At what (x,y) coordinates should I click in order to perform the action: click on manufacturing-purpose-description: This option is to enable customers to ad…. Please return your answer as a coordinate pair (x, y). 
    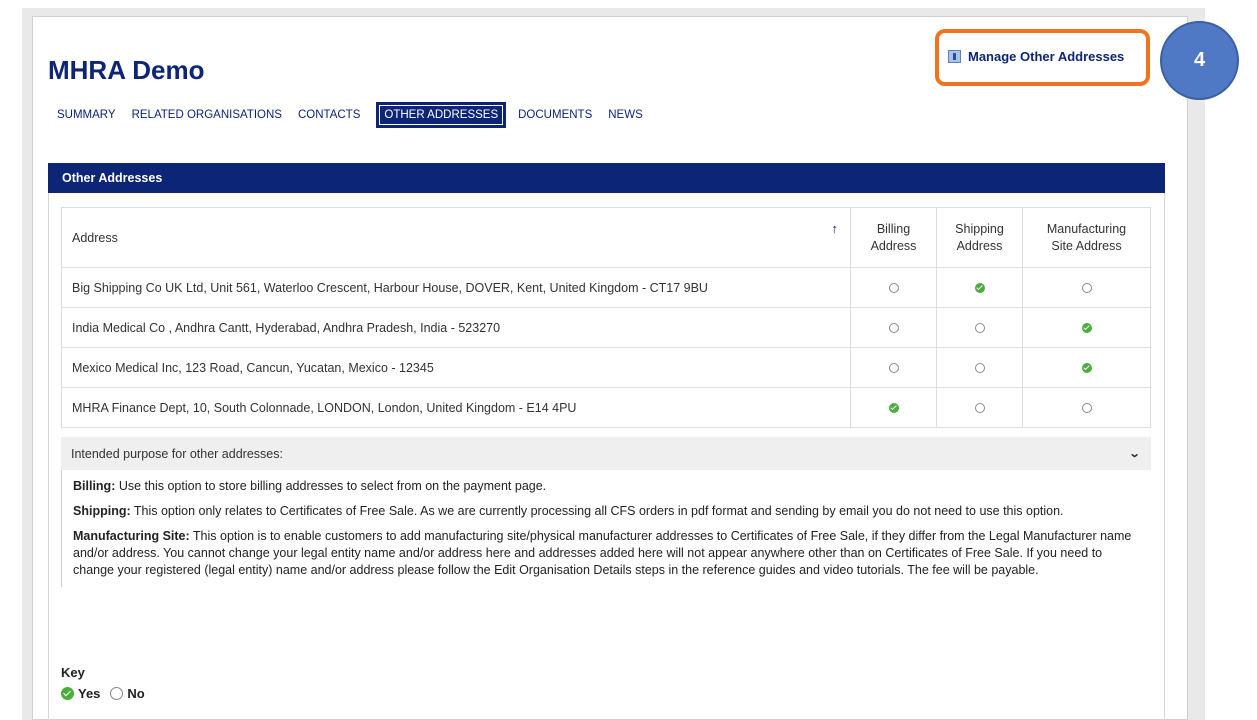
    Looking at the image, I should click on (602, 553).